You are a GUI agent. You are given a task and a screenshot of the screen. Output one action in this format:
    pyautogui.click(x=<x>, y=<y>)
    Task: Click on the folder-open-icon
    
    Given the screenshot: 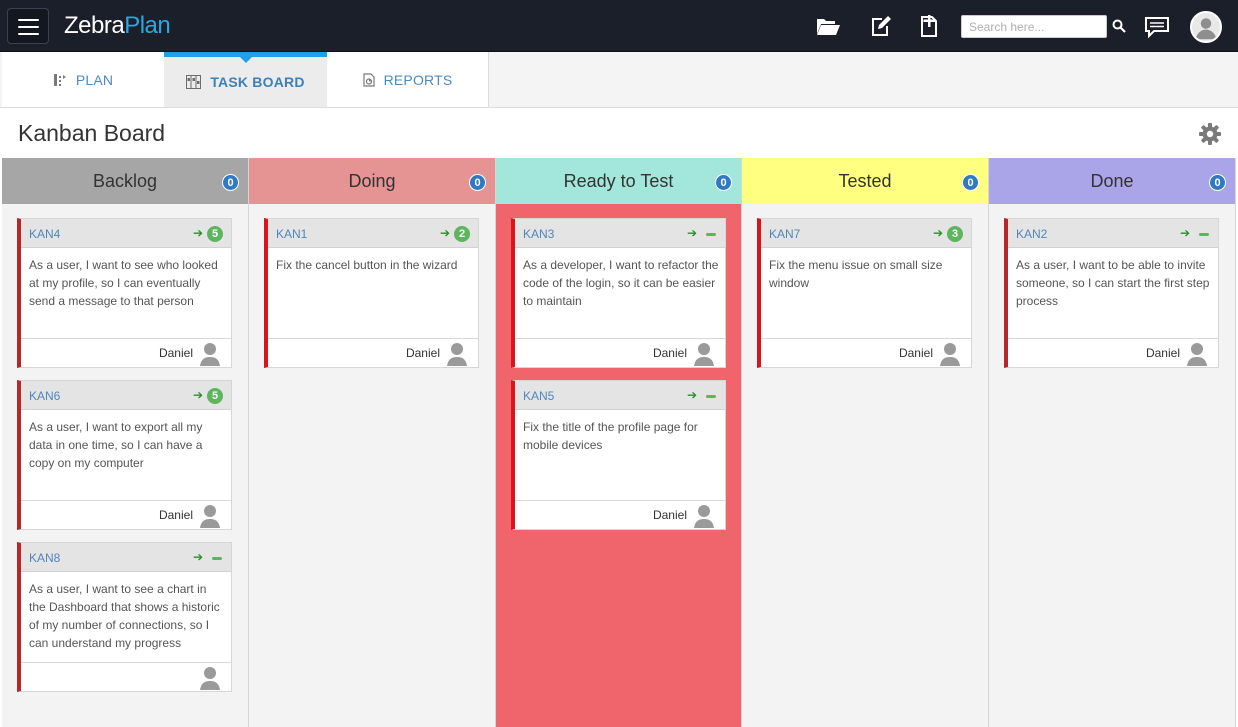 What is the action you would take?
    pyautogui.click(x=828, y=26)
    